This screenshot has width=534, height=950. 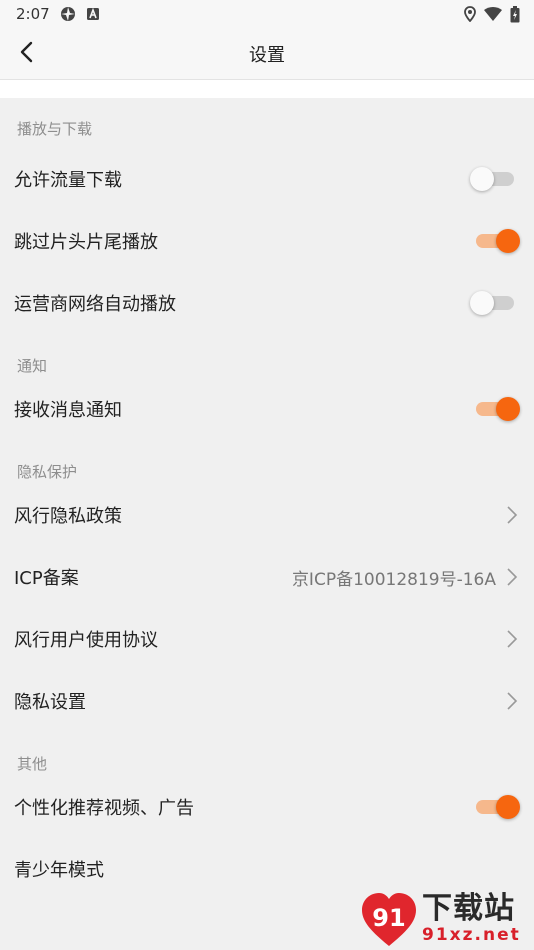 What do you see at coordinates (471, 935) in the screenshot?
I see `watermark-small-text: 91xz.net` at bounding box center [471, 935].